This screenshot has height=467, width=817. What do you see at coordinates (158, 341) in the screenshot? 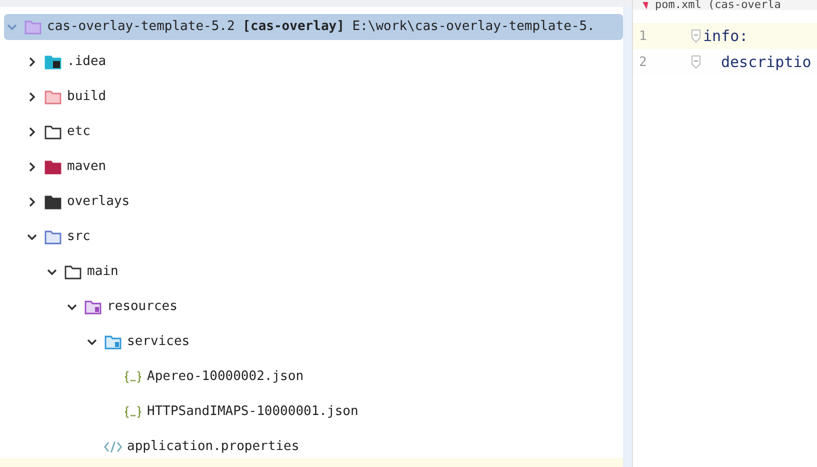
I see `file-name: services` at bounding box center [158, 341].